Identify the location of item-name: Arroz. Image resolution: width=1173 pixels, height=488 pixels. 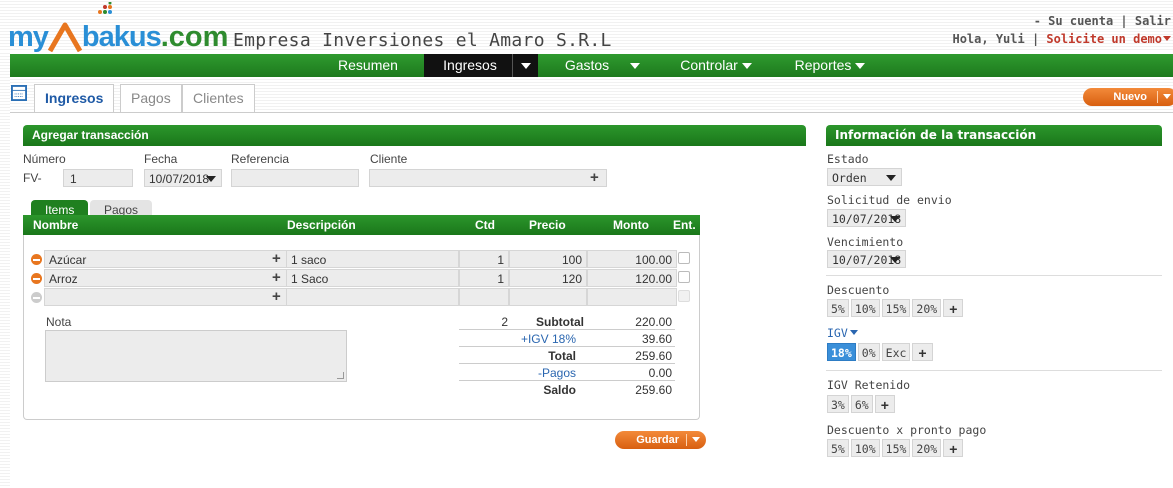
(166, 278).